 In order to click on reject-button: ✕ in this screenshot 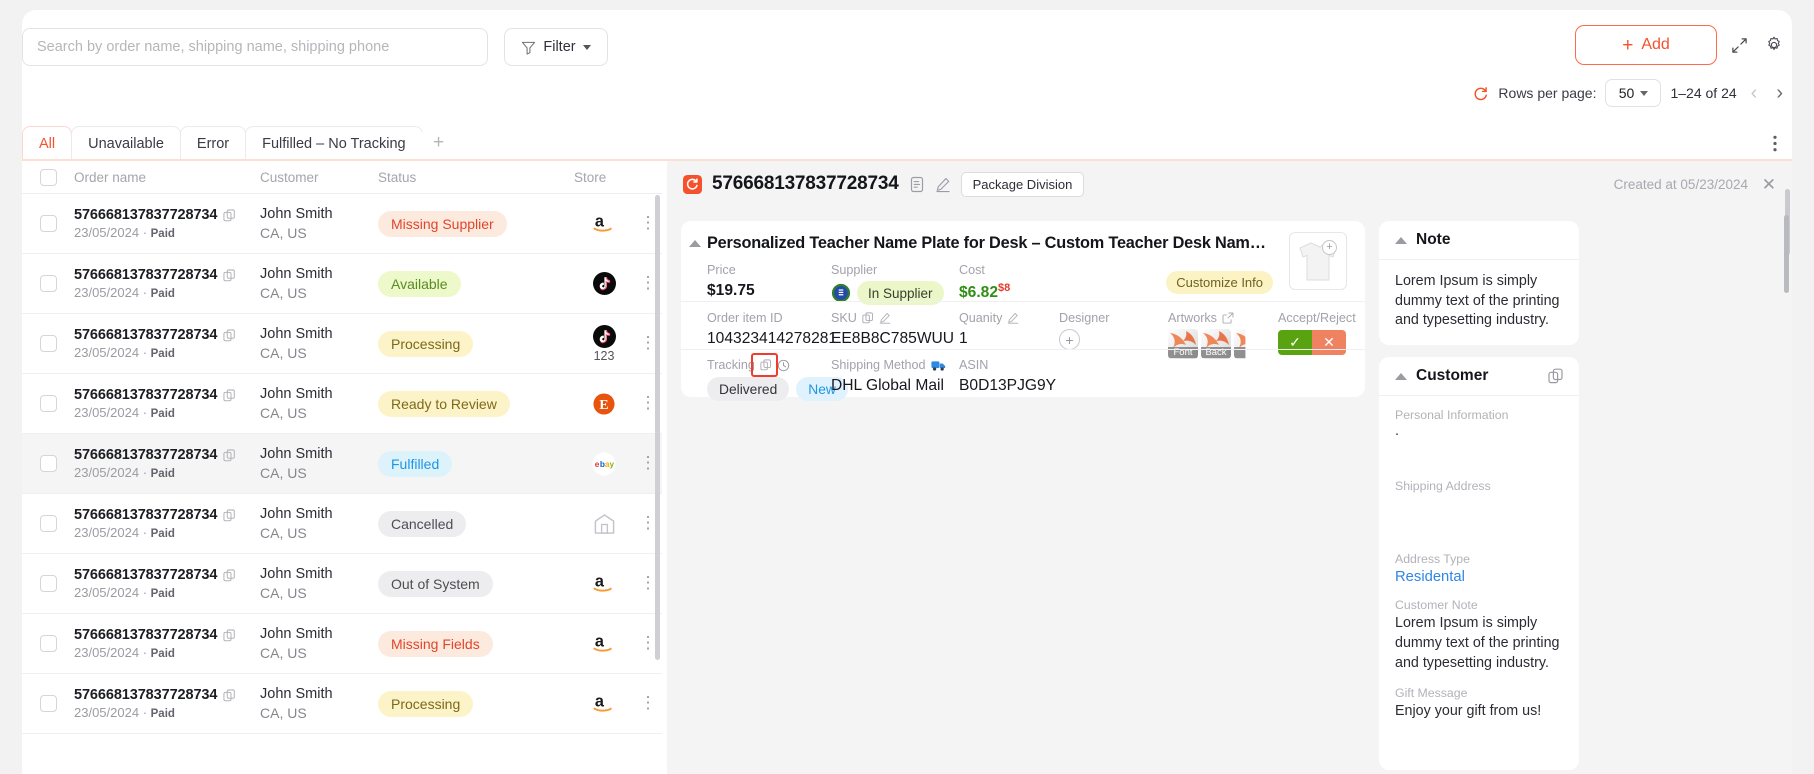, I will do `click(1329, 342)`.